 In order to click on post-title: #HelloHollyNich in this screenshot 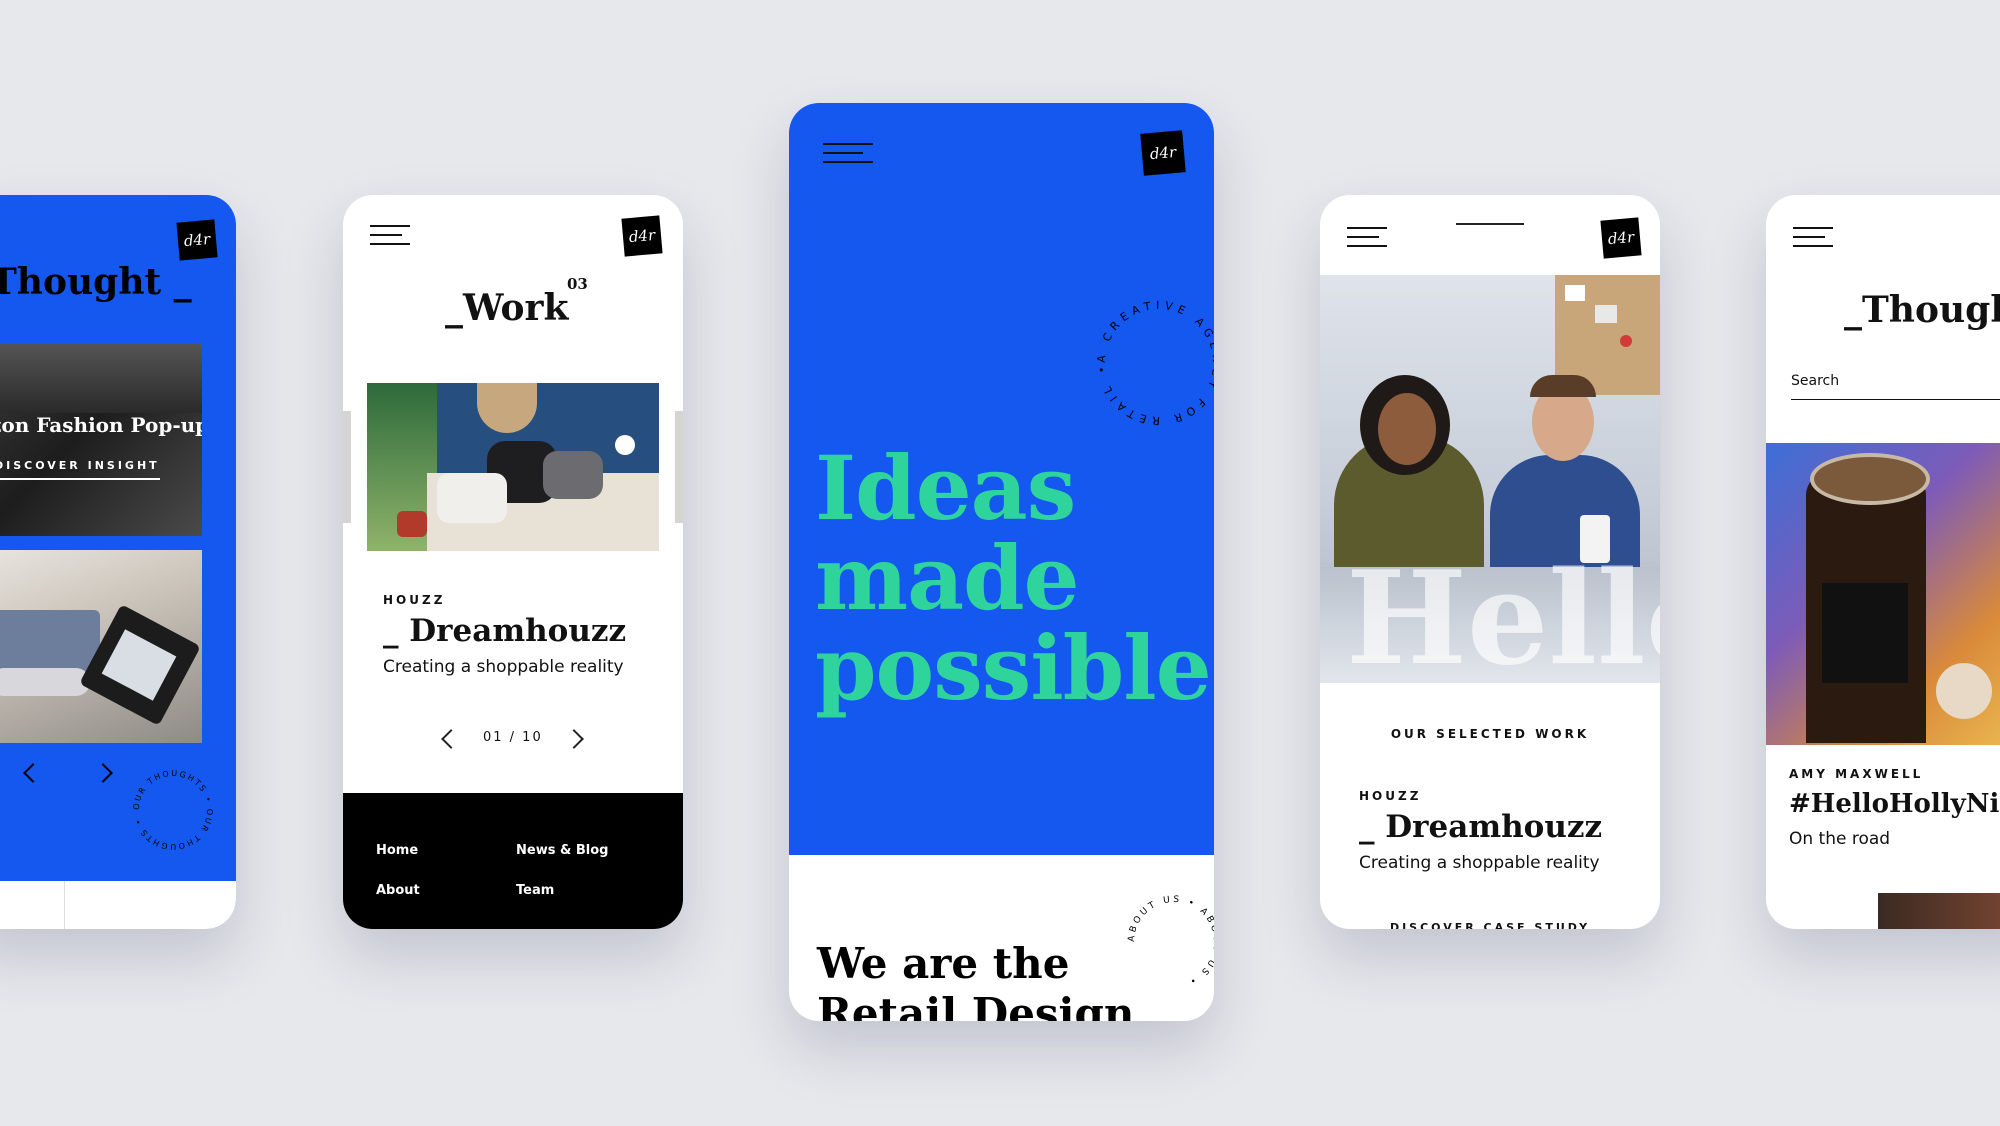, I will do `click(1894, 804)`.